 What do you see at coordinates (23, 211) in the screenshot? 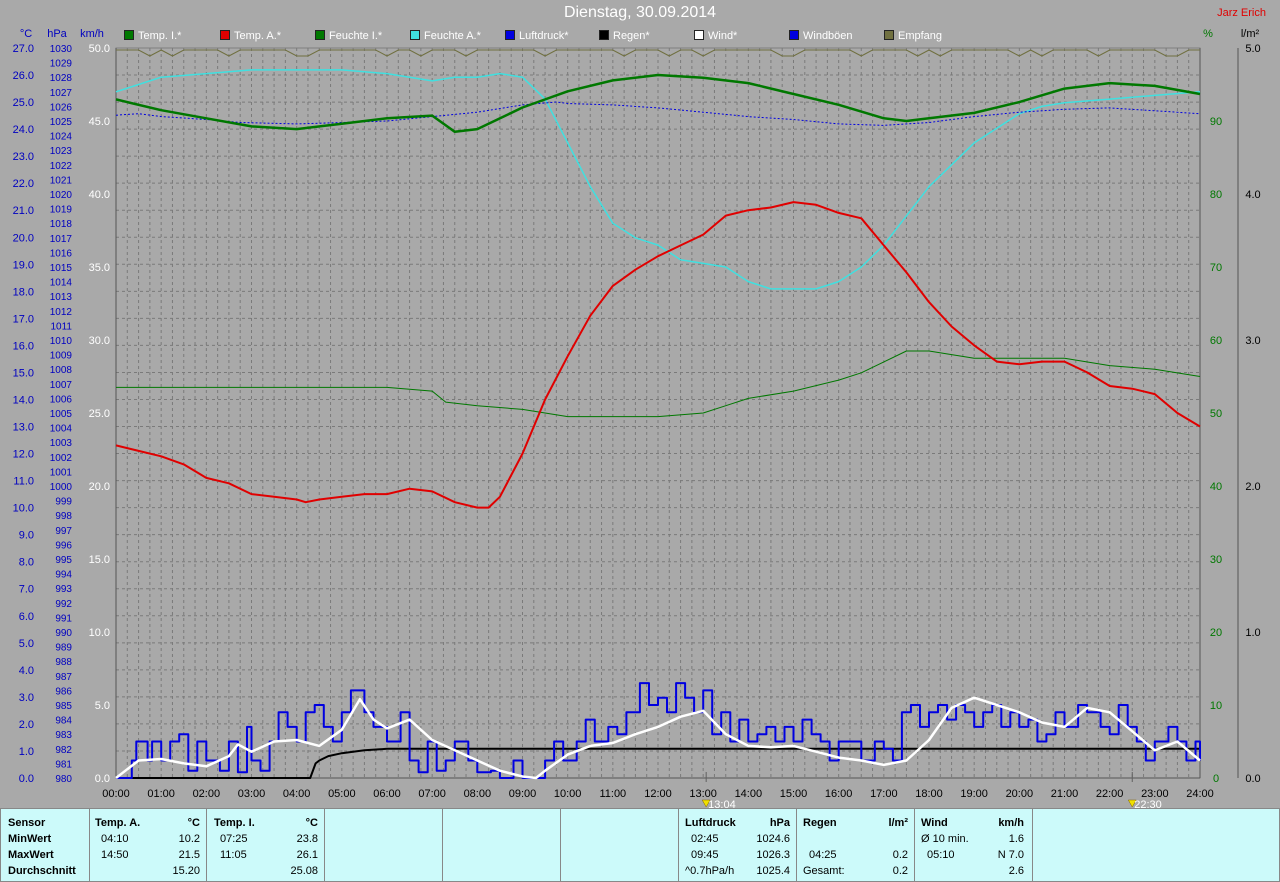
I see `temp-tick-label: 21.0` at bounding box center [23, 211].